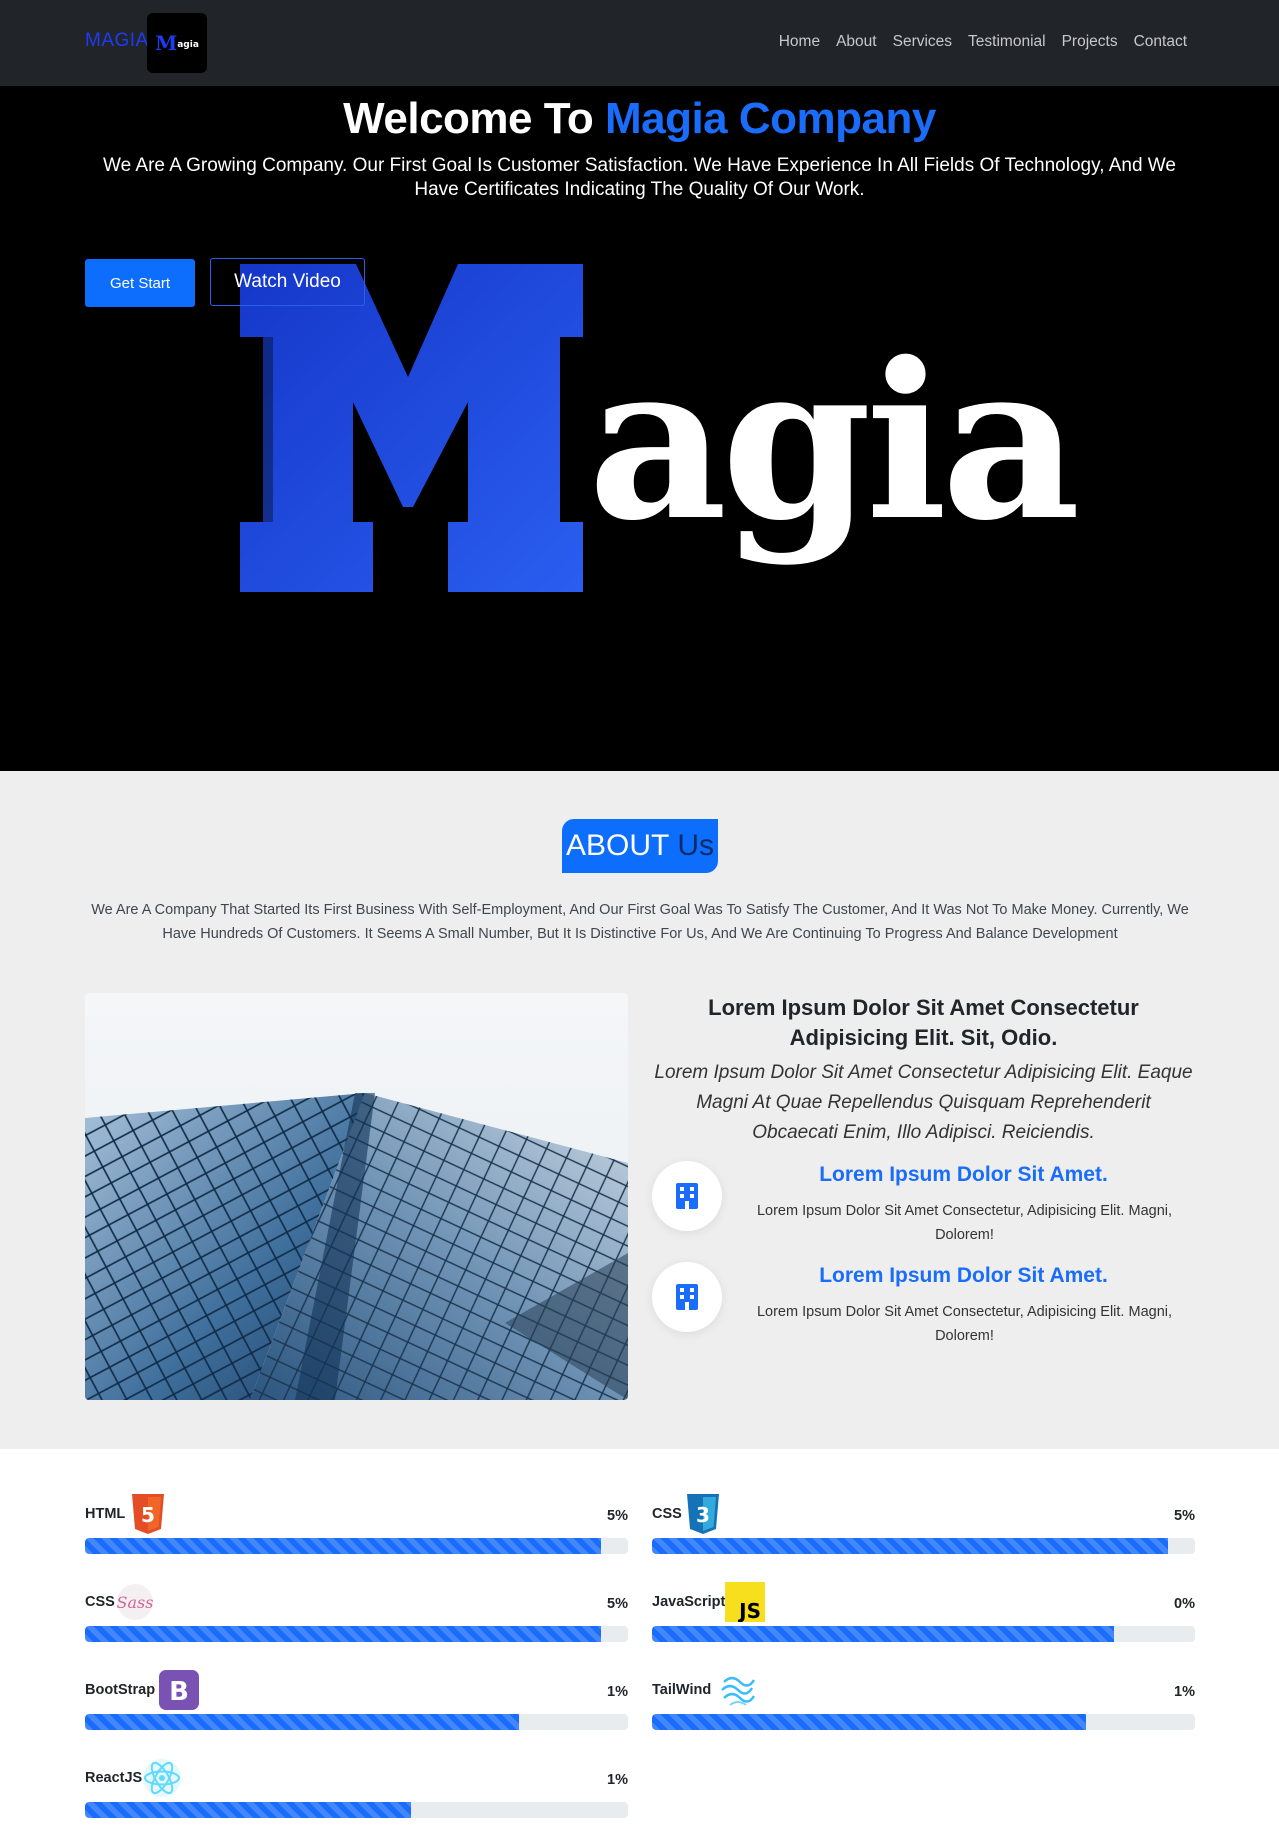  Describe the element at coordinates (696, 845) in the screenshot. I see `about-title-word2: Us` at that location.